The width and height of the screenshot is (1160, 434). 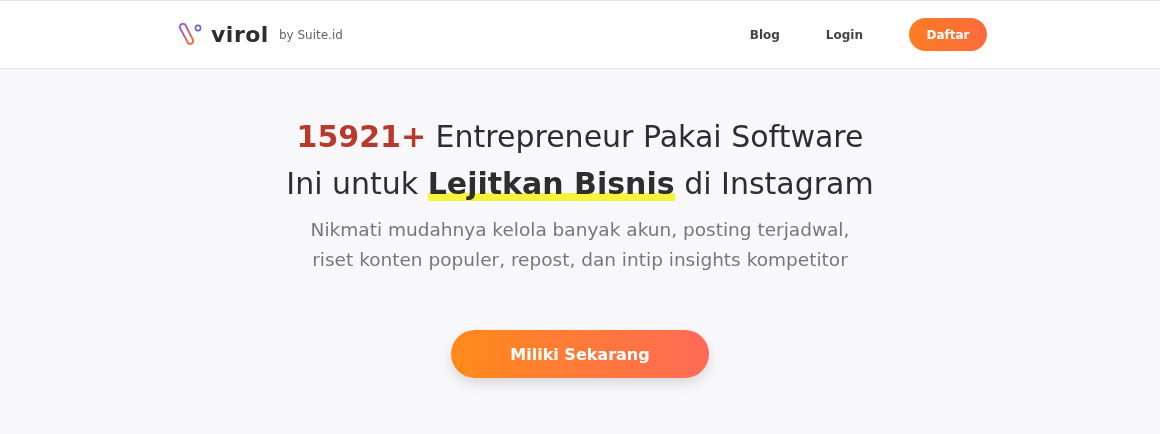 I want to click on headline-text: 15921+ Entrepreneur Pakai Software, so click(x=580, y=137).